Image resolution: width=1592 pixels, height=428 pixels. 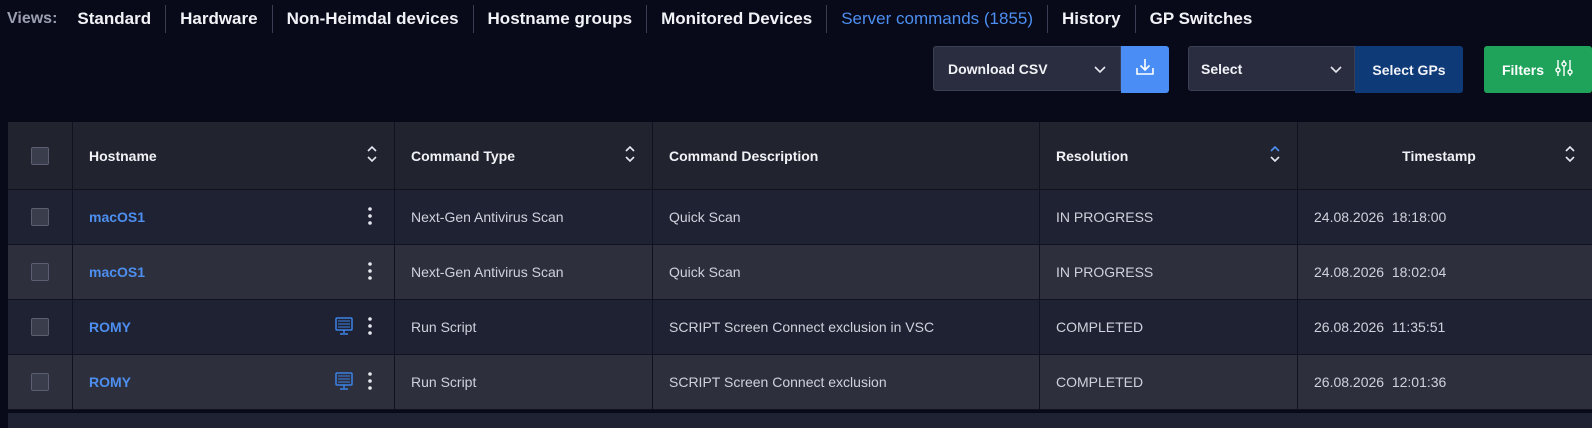 I want to click on column-header-command-type: Command Type, so click(x=524, y=155).